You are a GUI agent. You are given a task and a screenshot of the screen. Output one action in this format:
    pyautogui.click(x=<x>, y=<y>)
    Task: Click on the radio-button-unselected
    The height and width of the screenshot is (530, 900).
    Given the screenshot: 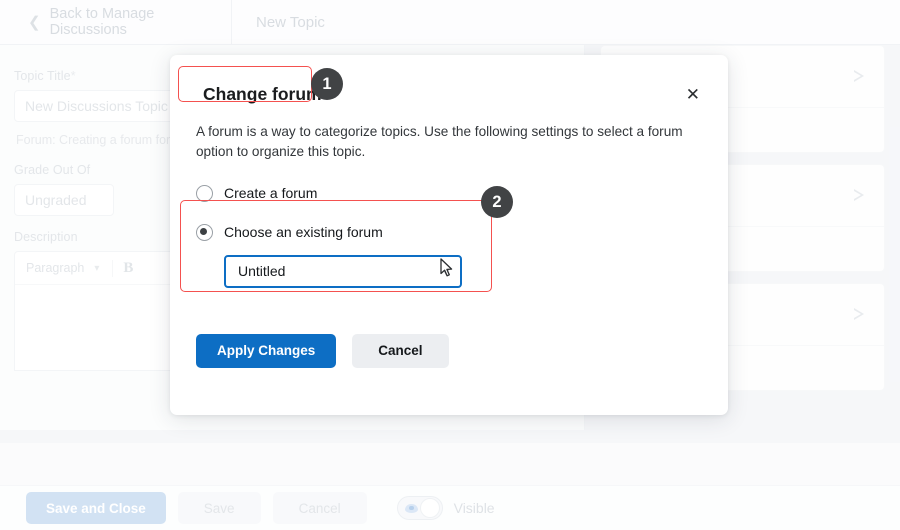 What is the action you would take?
    pyautogui.click(x=204, y=193)
    